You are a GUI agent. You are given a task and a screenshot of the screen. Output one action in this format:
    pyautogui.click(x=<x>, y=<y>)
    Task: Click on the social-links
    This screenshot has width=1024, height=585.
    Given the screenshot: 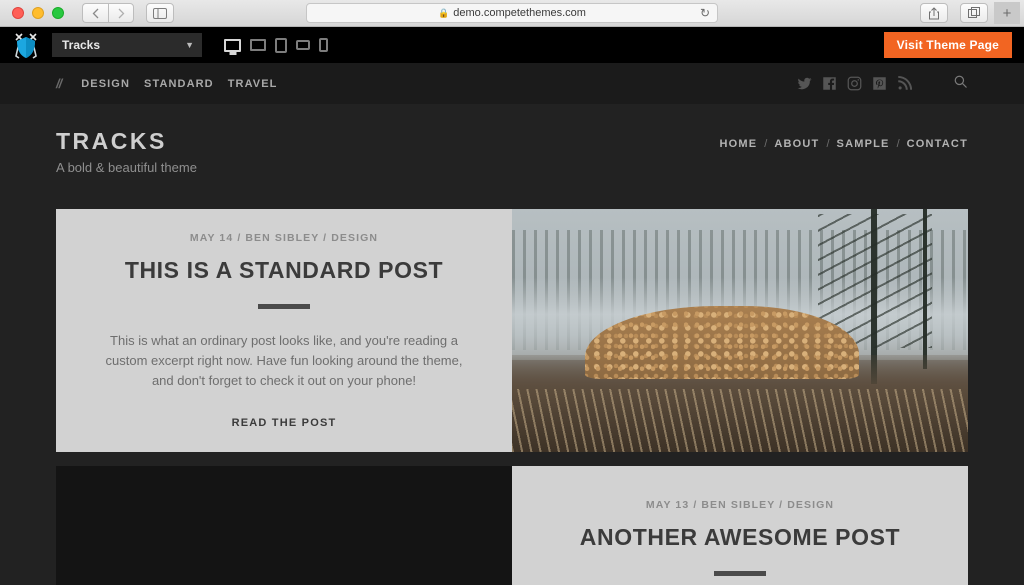 What is the action you would take?
    pyautogui.click(x=854, y=83)
    